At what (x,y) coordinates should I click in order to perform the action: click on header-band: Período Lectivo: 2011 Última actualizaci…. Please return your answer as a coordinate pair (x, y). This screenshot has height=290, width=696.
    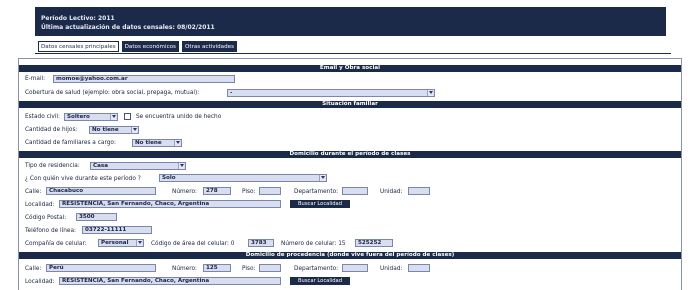
    Looking at the image, I should click on (350, 21).